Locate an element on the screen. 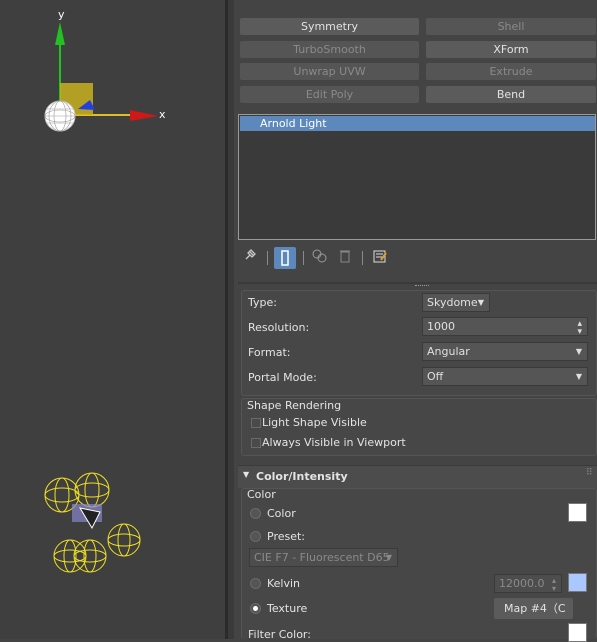 The image size is (597, 642). y-axis-label: y is located at coordinates (61, 14).